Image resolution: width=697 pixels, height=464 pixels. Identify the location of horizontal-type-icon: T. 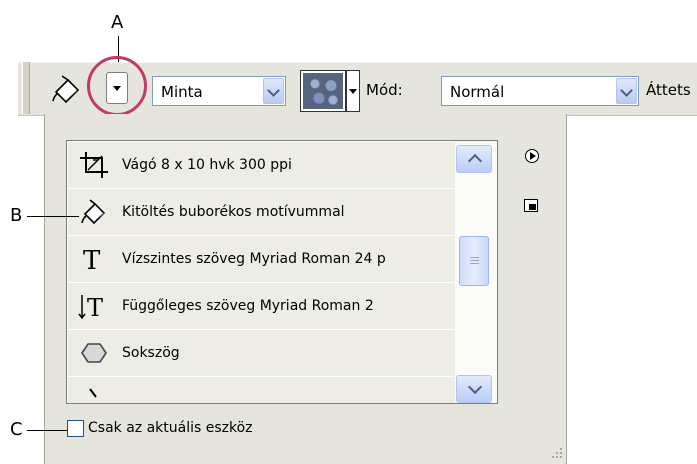
(92, 260).